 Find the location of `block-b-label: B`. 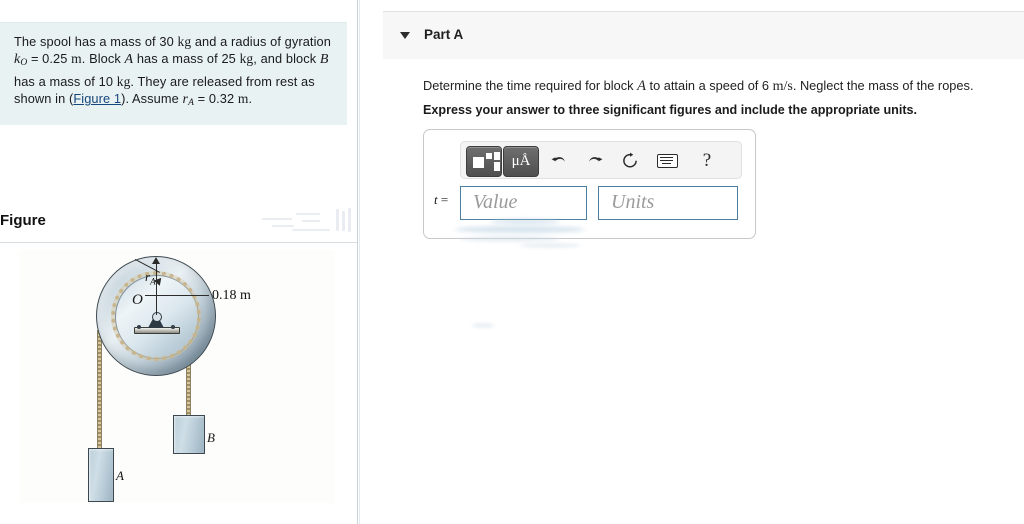

block-b-label: B is located at coordinates (211, 437).